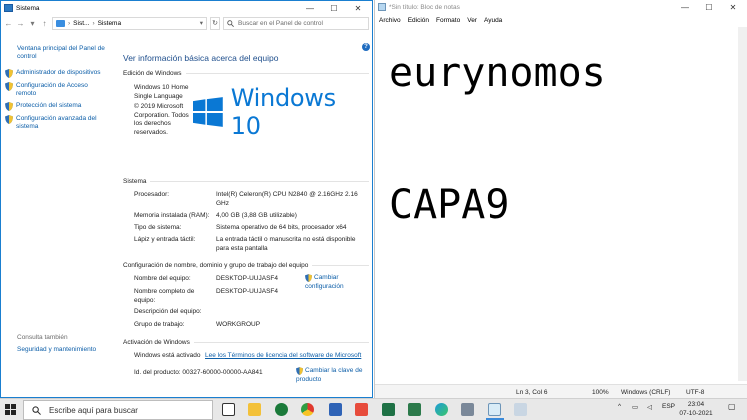 This screenshot has width=747, height=420. I want to click on sidebar-item-label: Administrador de dispositivos, so click(58, 72).